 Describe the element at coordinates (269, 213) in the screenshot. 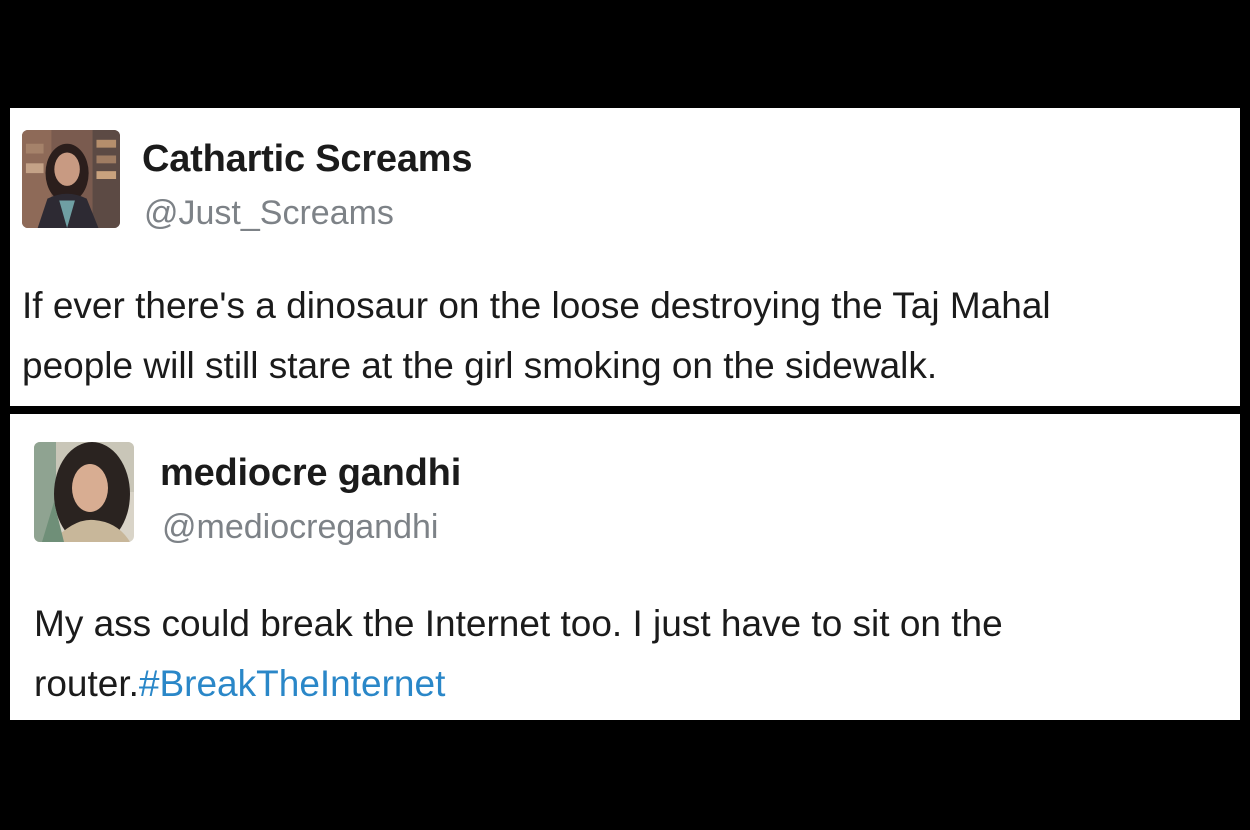

I see `user-handle: @Just_Screams` at that location.